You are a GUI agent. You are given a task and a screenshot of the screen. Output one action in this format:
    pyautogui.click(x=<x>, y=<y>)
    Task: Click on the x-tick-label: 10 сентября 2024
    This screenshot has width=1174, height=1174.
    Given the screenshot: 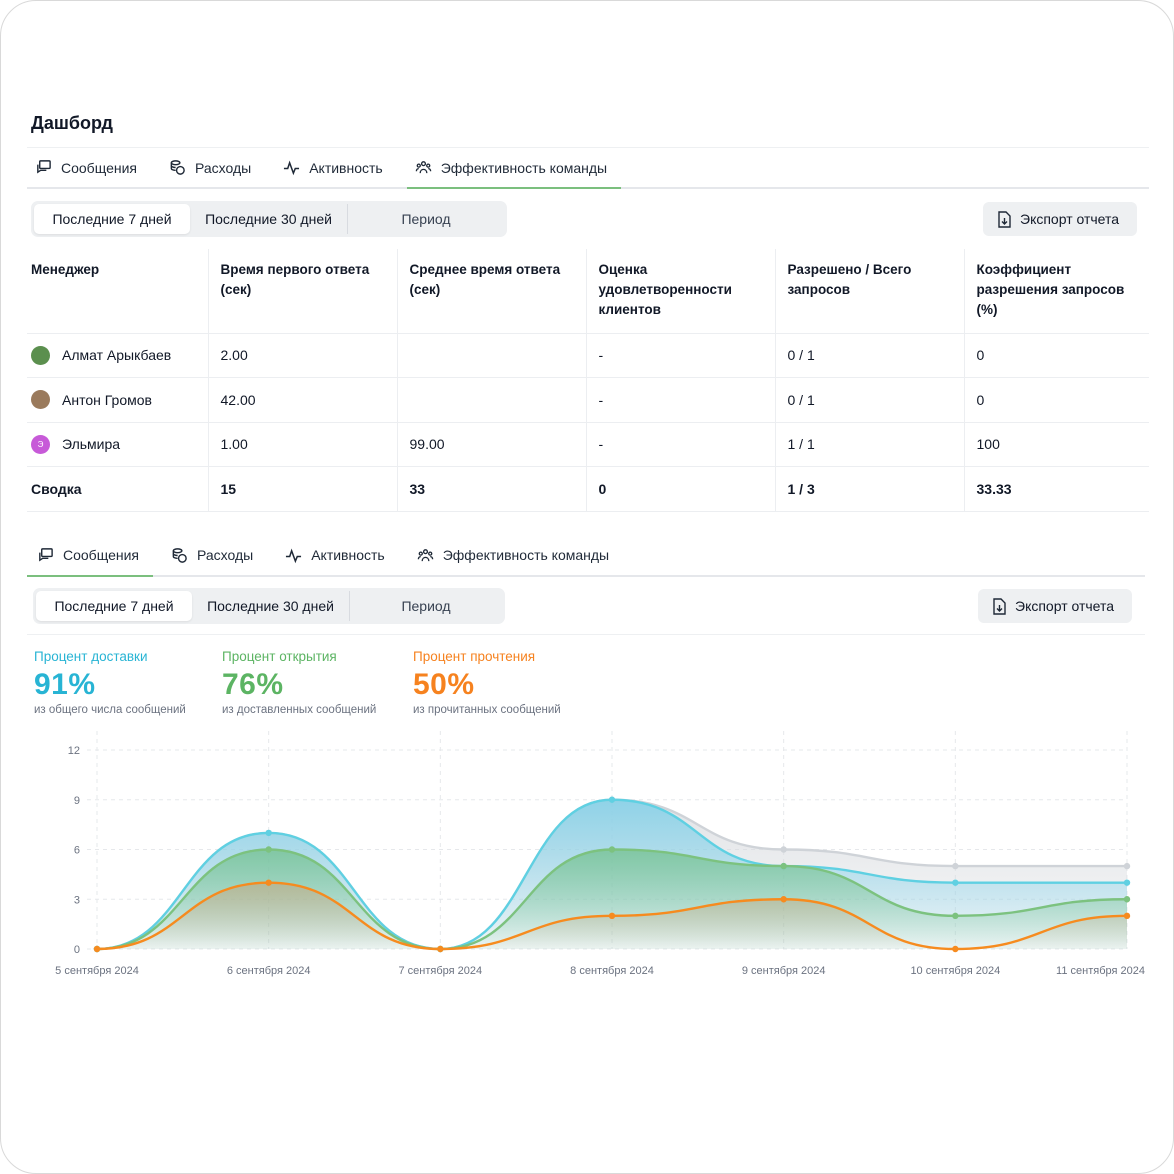 What is the action you would take?
    pyautogui.click(x=955, y=971)
    